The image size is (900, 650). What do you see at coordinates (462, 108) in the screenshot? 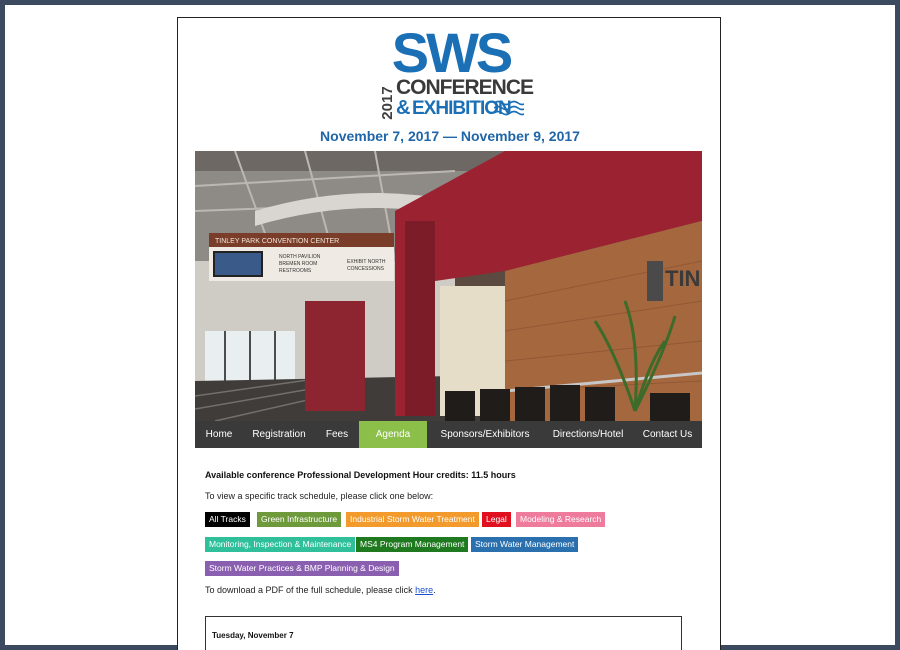
I see `logo-exhibition: EXHIBITION` at bounding box center [462, 108].